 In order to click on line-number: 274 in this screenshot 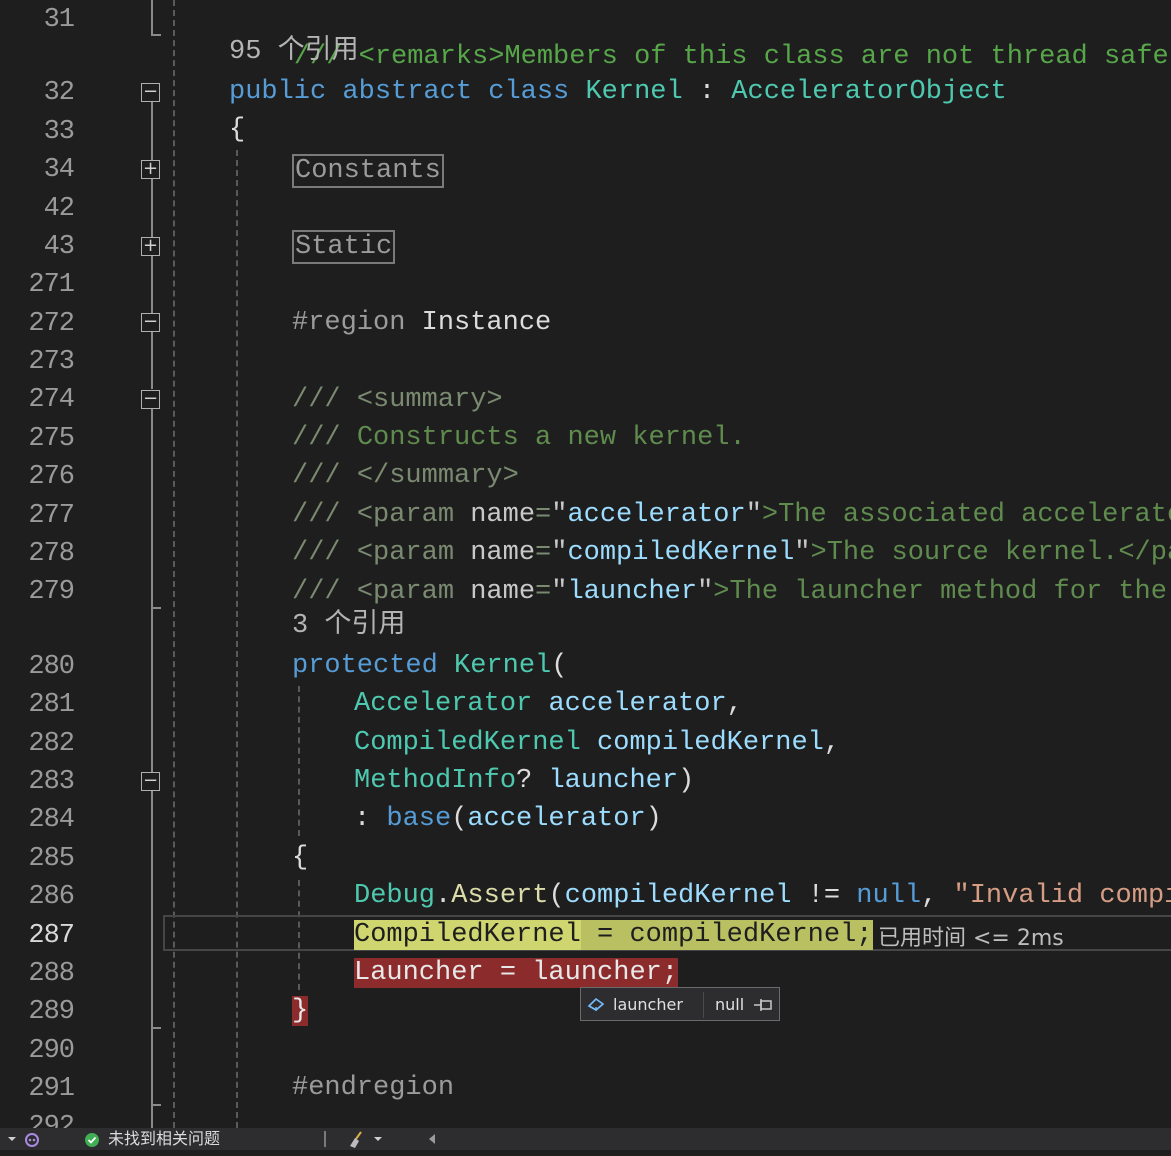, I will do `click(37, 400)`.